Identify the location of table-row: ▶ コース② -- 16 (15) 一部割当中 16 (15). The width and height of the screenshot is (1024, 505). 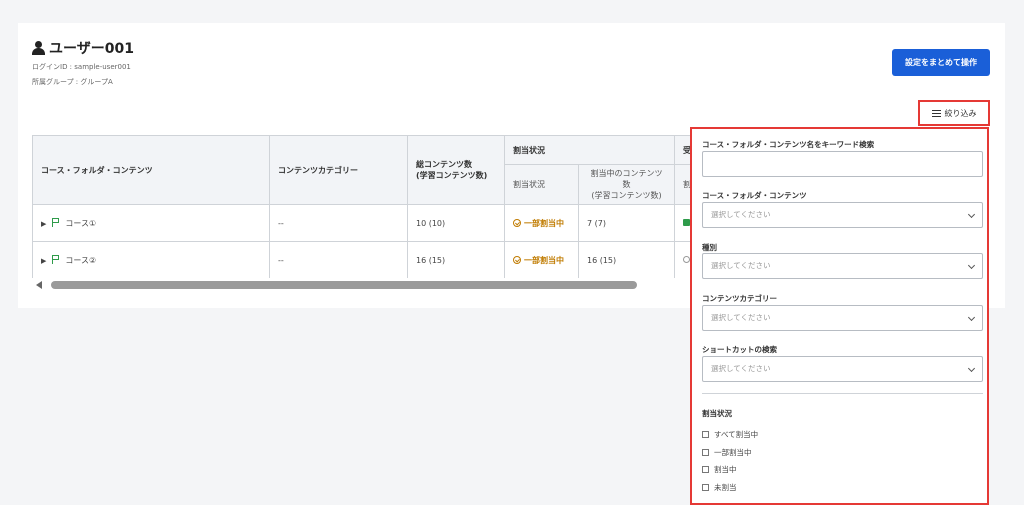
(362, 259).